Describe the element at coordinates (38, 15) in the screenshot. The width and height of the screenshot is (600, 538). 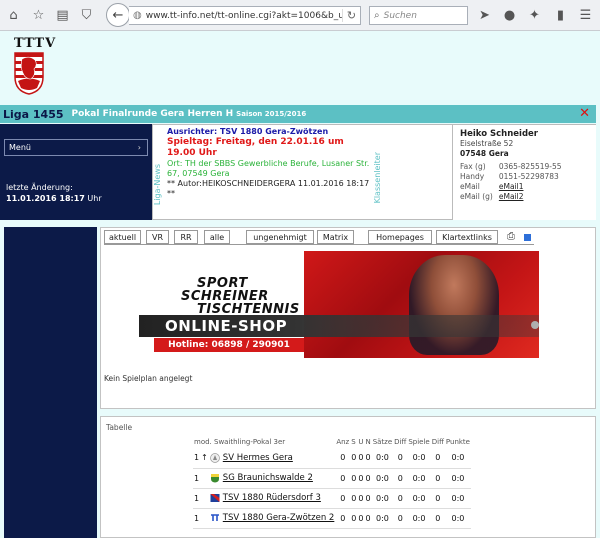
I see `bookmark-star-icon: ☆` at that location.